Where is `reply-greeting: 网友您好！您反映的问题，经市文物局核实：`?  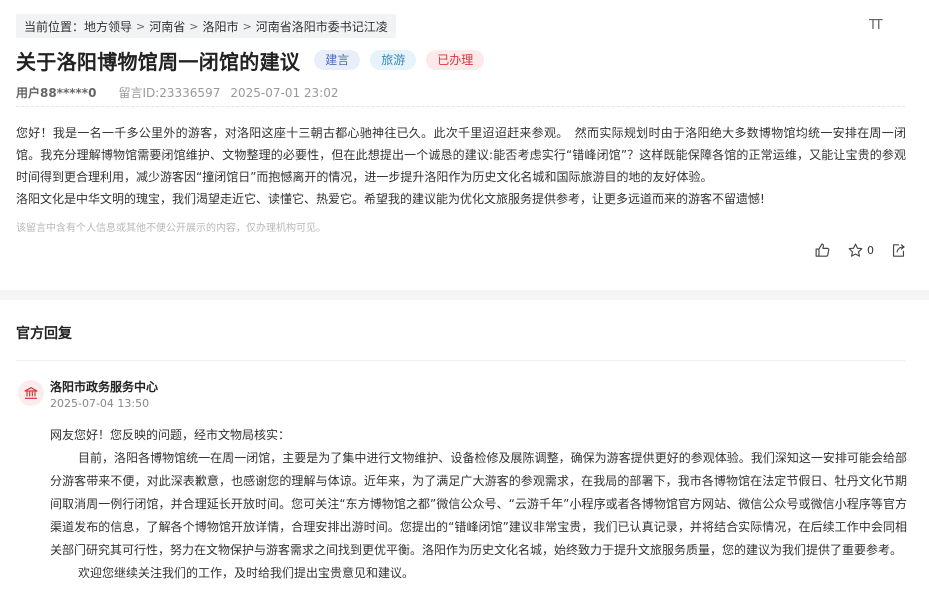
reply-greeting: 网友您好！您反映的问题，经市文物局核实： is located at coordinates (170, 435).